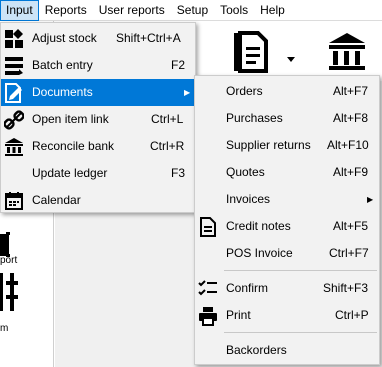 The image size is (382, 367). Describe the element at coordinates (351, 118) in the screenshot. I see `menu-item-shortcut: Alt+F8` at that location.